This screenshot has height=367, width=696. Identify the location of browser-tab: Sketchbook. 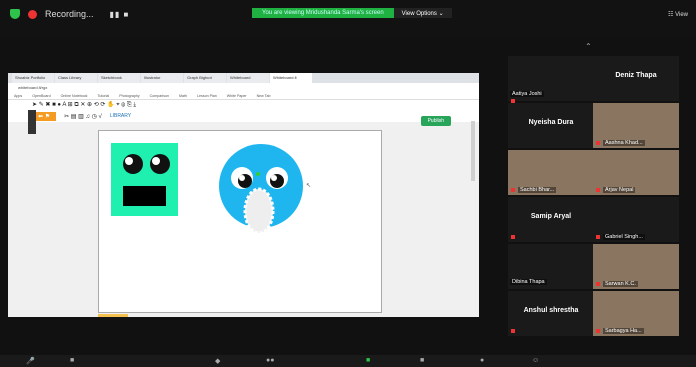
(119, 78).